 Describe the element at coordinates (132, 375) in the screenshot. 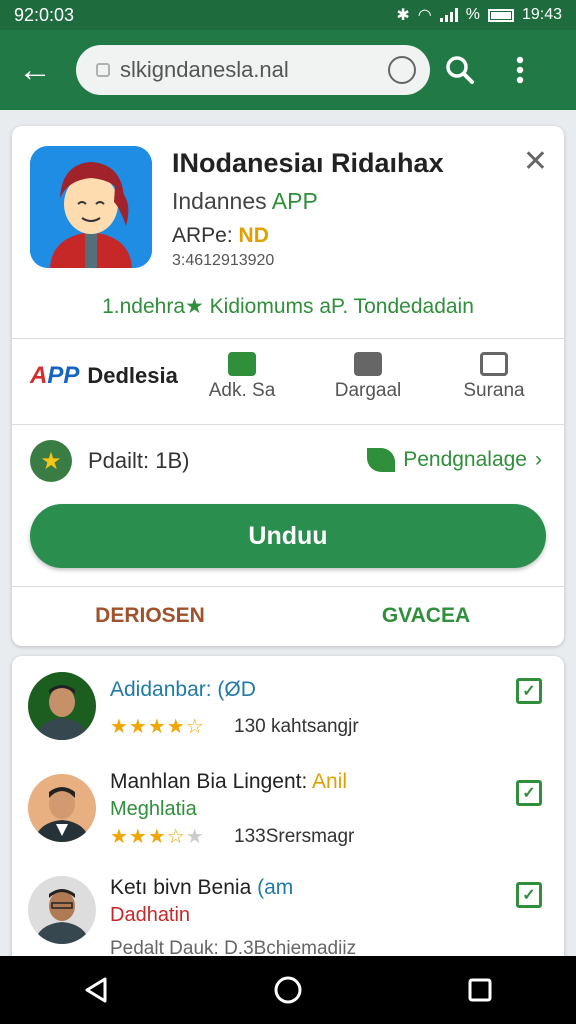

I see `brand-name: Dedlesia` at that location.